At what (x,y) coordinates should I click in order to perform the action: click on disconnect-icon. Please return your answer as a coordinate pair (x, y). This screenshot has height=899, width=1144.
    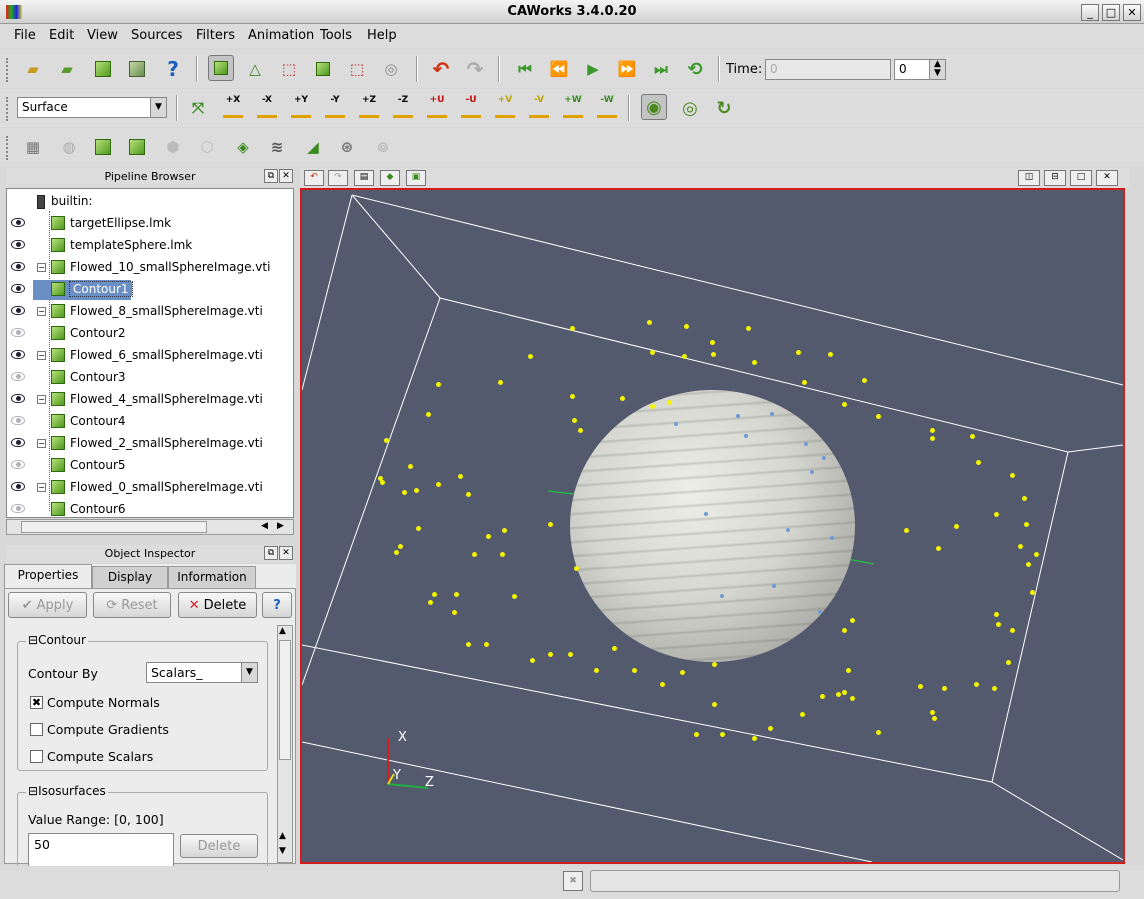
    Looking at the image, I should click on (137, 69).